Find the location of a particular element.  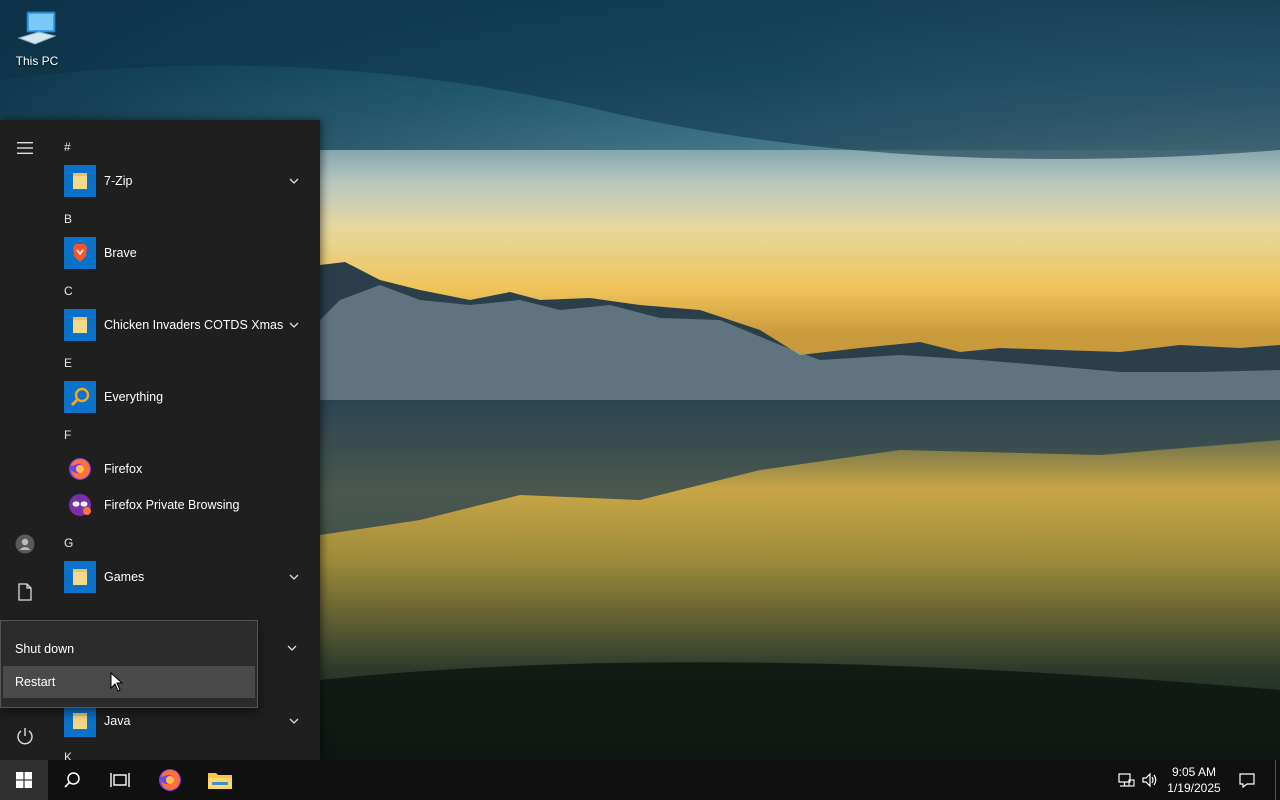

notifications-button is located at coordinates (1247, 780).